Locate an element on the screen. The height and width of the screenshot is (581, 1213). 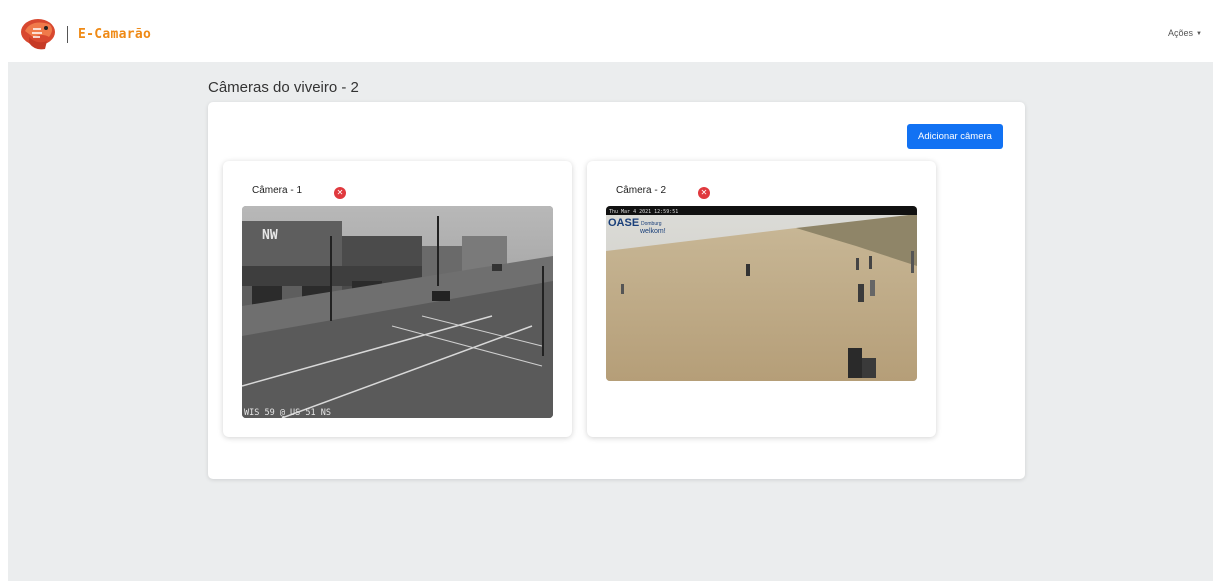
street-feed-image: NW WIS 59 @ US 51 NS is located at coordinates (397, 312).